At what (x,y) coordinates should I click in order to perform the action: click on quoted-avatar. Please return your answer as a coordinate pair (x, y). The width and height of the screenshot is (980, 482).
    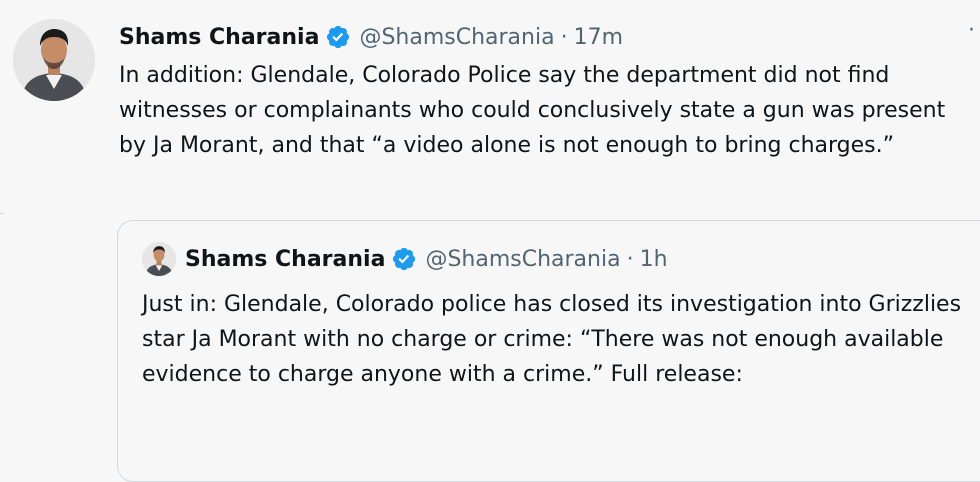
    Looking at the image, I should click on (159, 259).